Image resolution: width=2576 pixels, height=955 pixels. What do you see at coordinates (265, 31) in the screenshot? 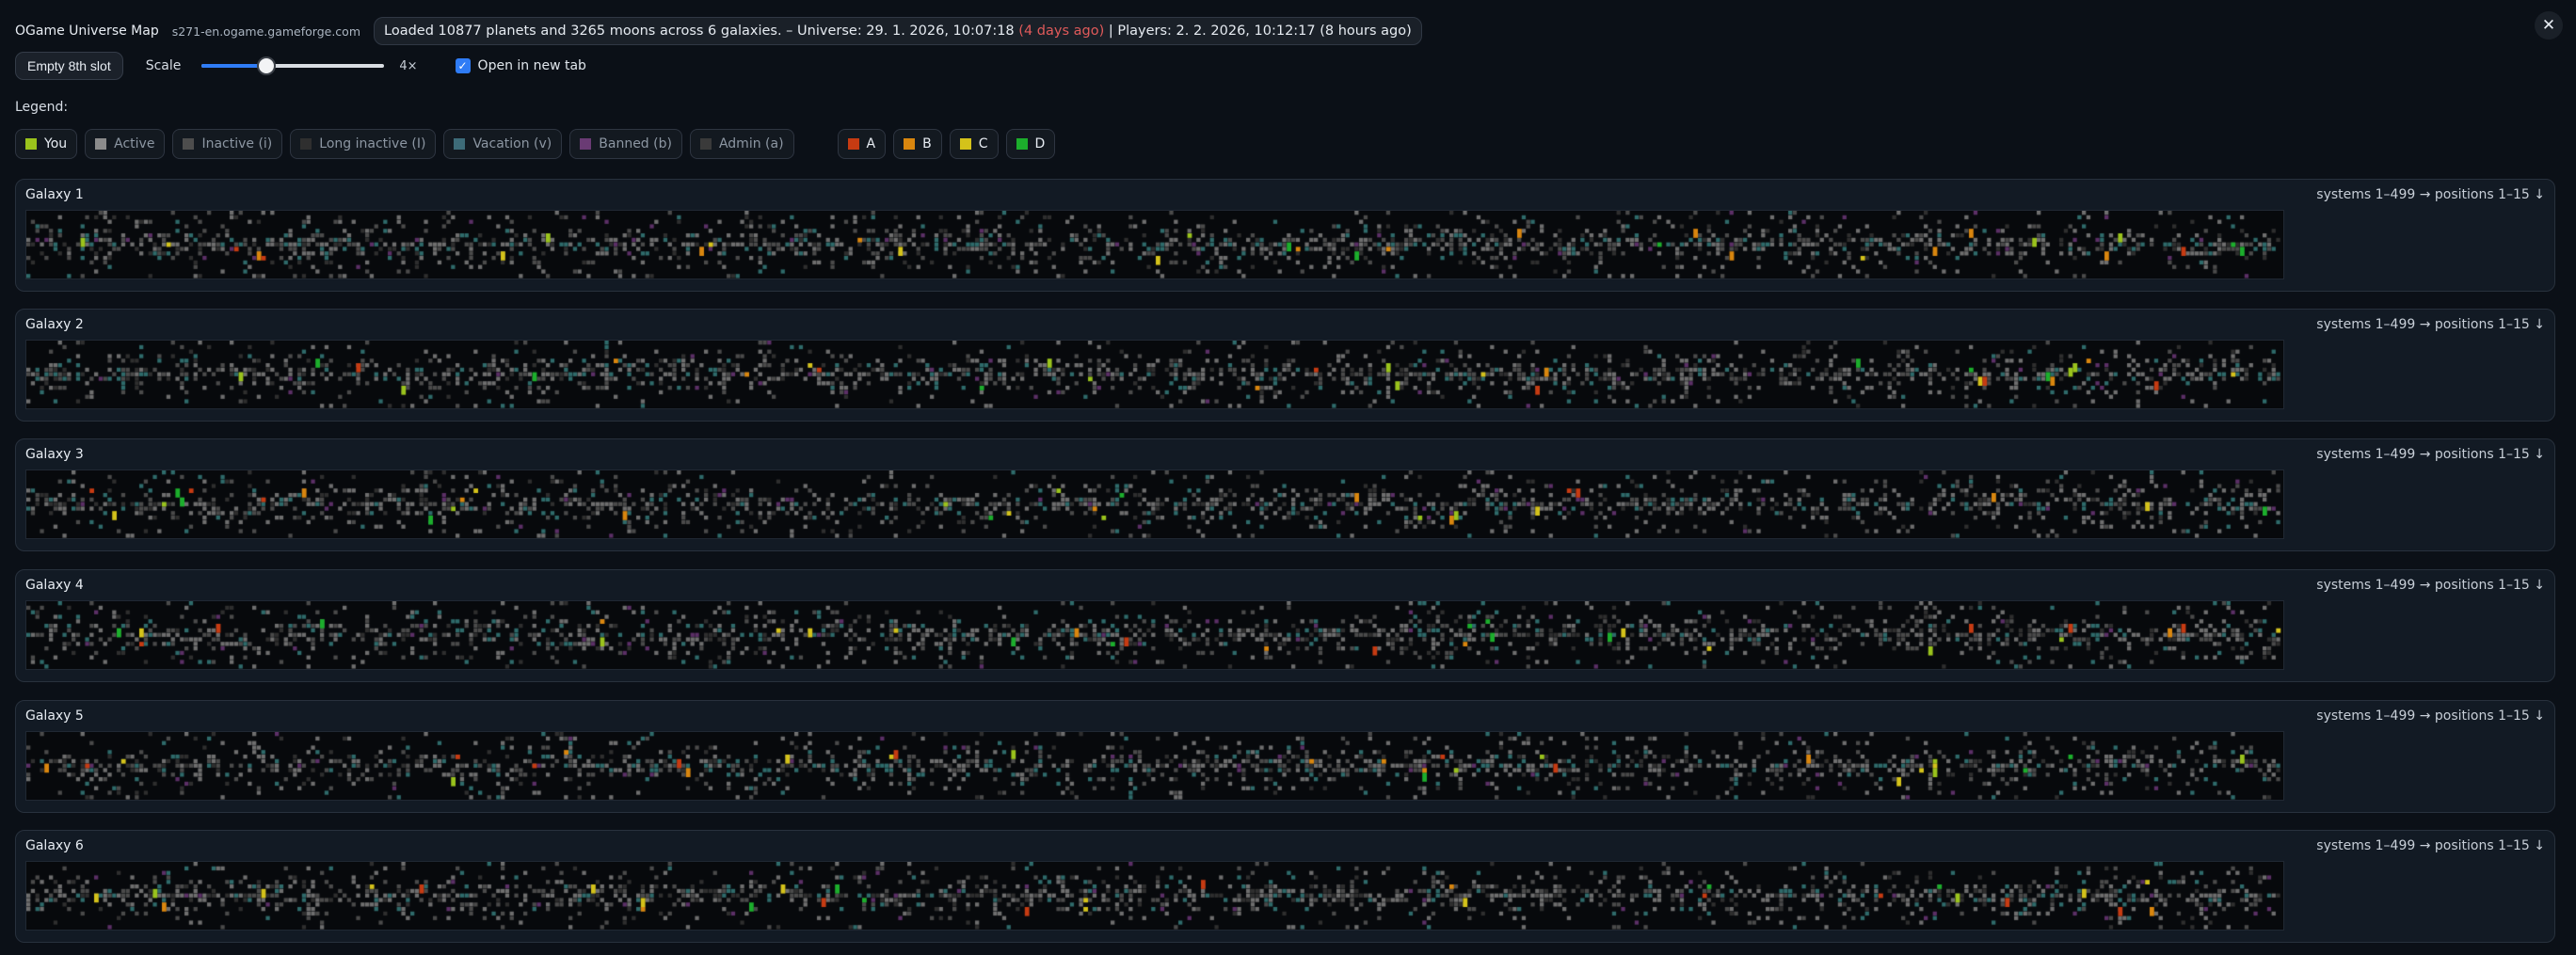
I see `server-host: s271-en.ogame.gameforge.com` at bounding box center [265, 31].